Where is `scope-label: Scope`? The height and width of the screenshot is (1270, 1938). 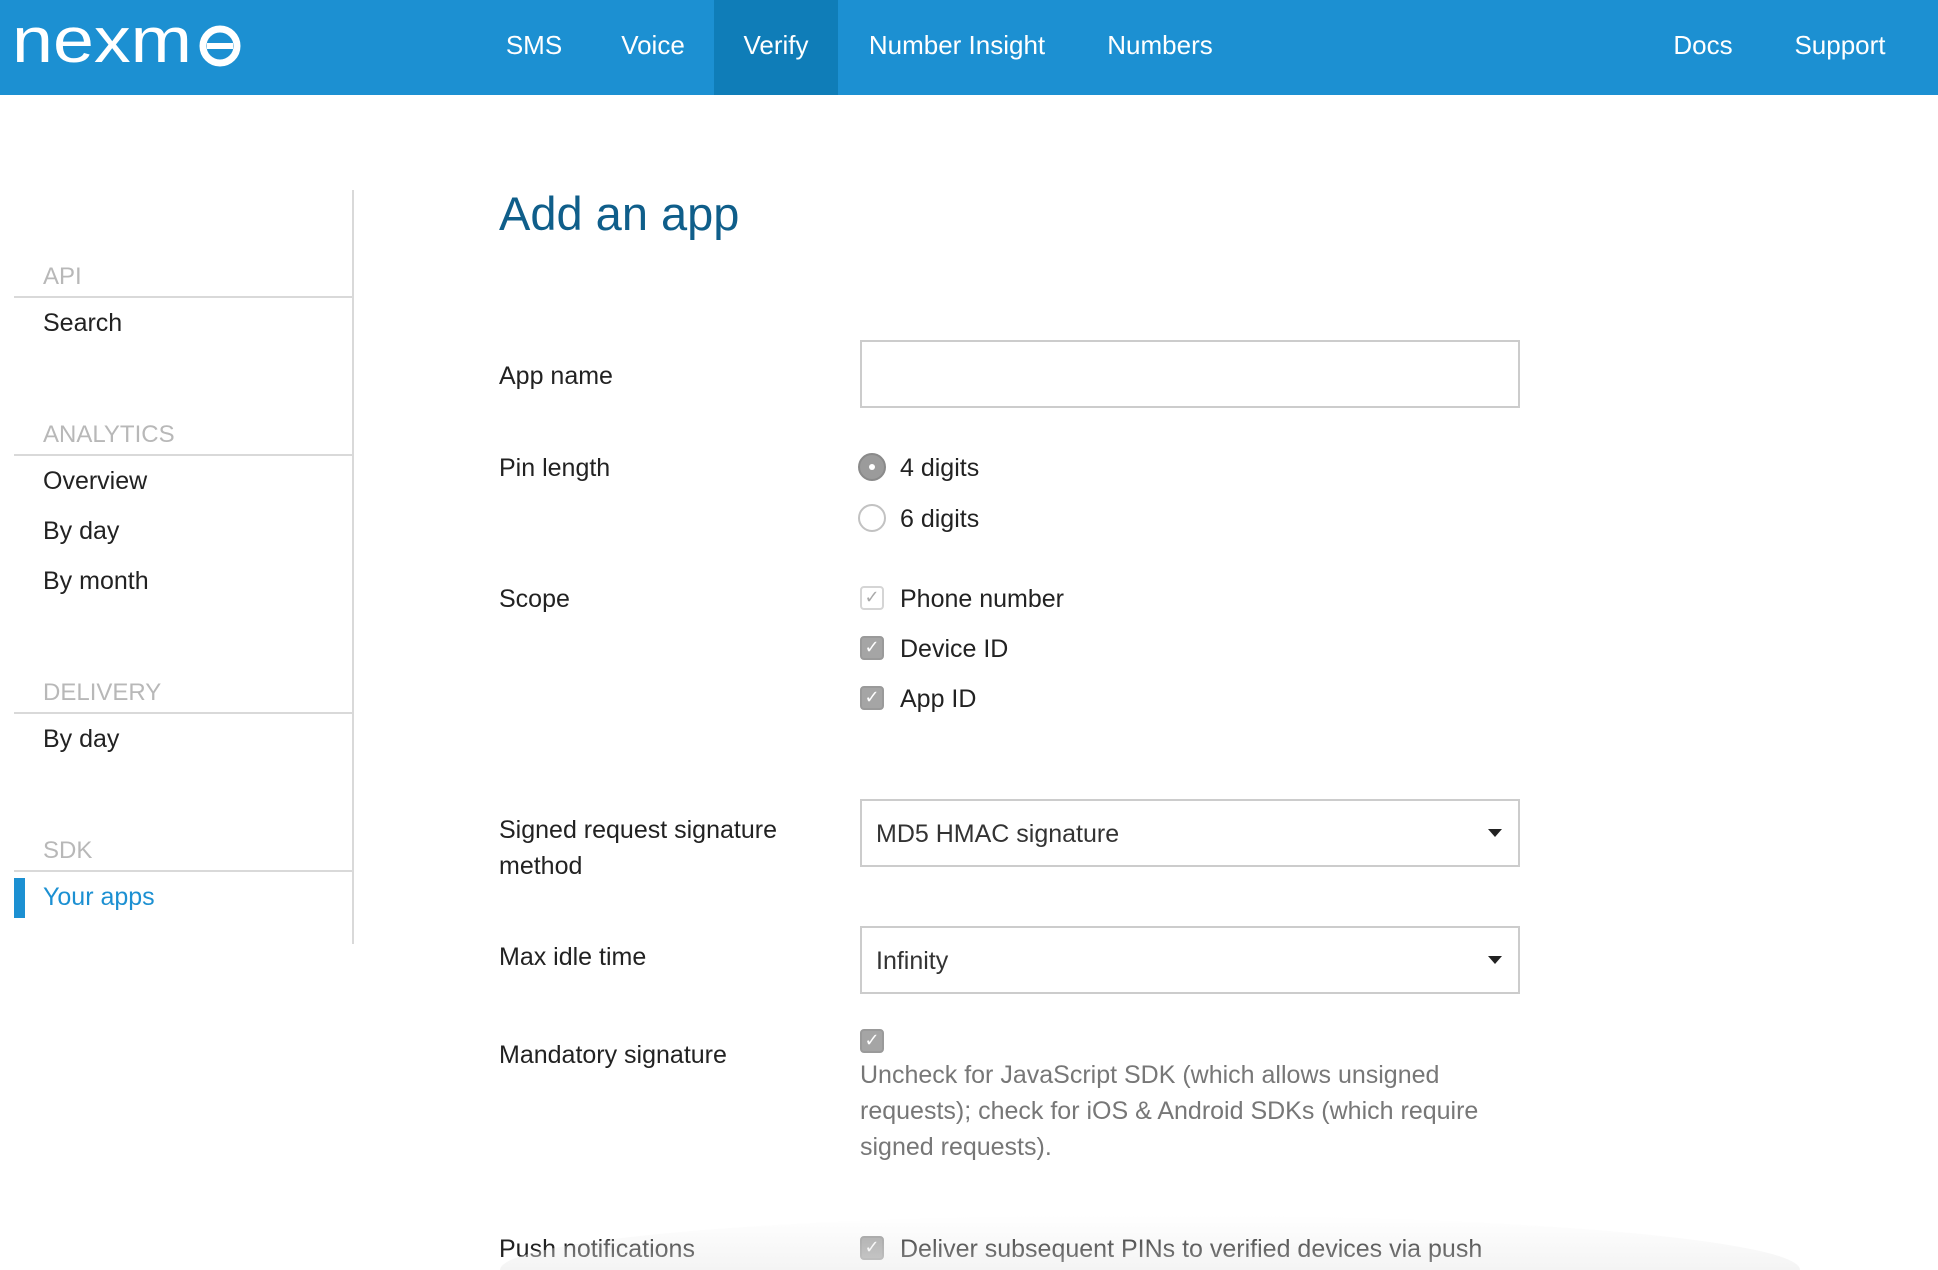
scope-label: Scope is located at coordinates (534, 599).